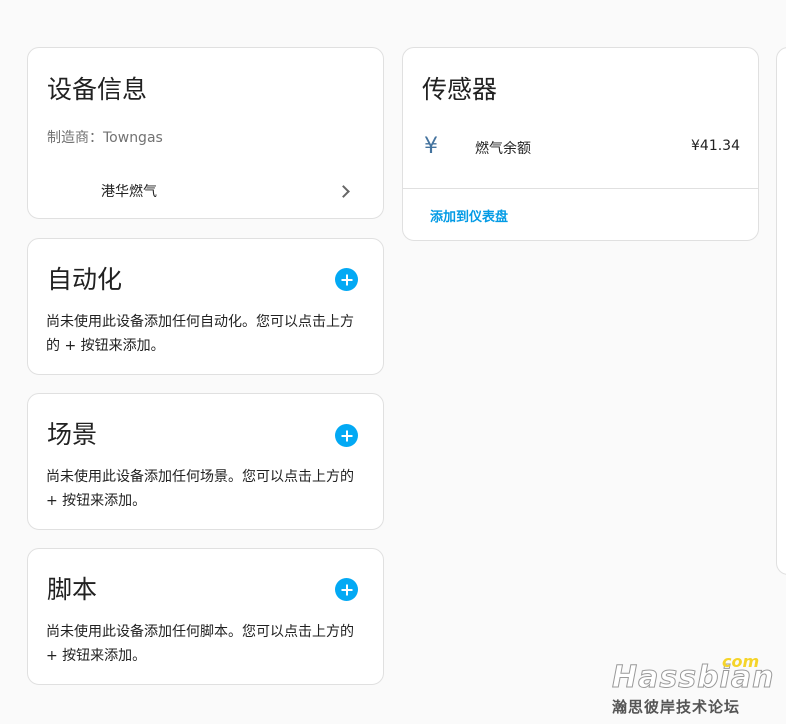 The height and width of the screenshot is (724, 786). I want to click on divider, so click(580, 188).